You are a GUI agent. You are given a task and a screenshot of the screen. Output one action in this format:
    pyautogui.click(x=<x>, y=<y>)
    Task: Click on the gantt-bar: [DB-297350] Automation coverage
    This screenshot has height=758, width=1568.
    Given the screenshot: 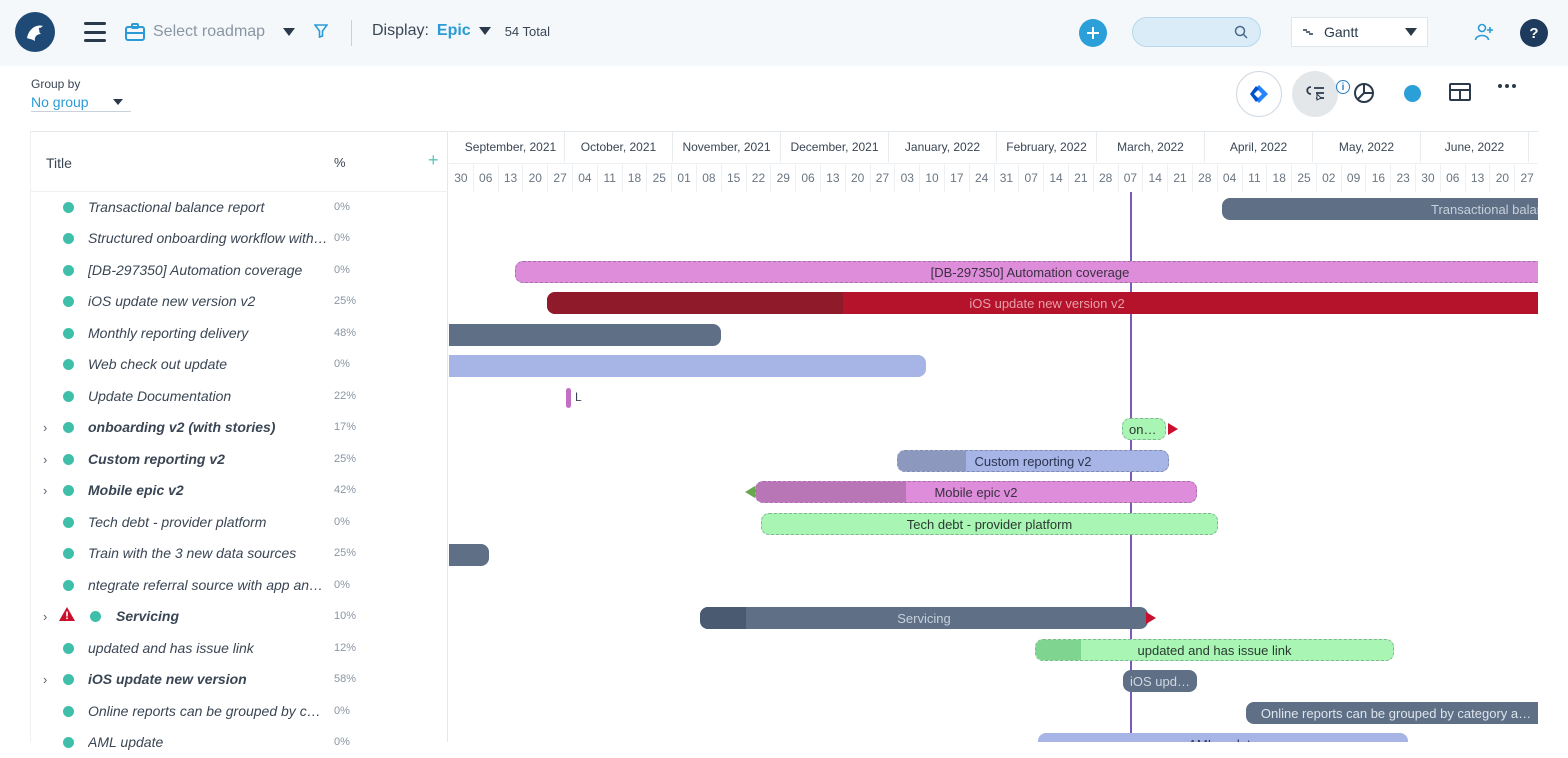 What is the action you would take?
    pyautogui.click(x=1026, y=272)
    